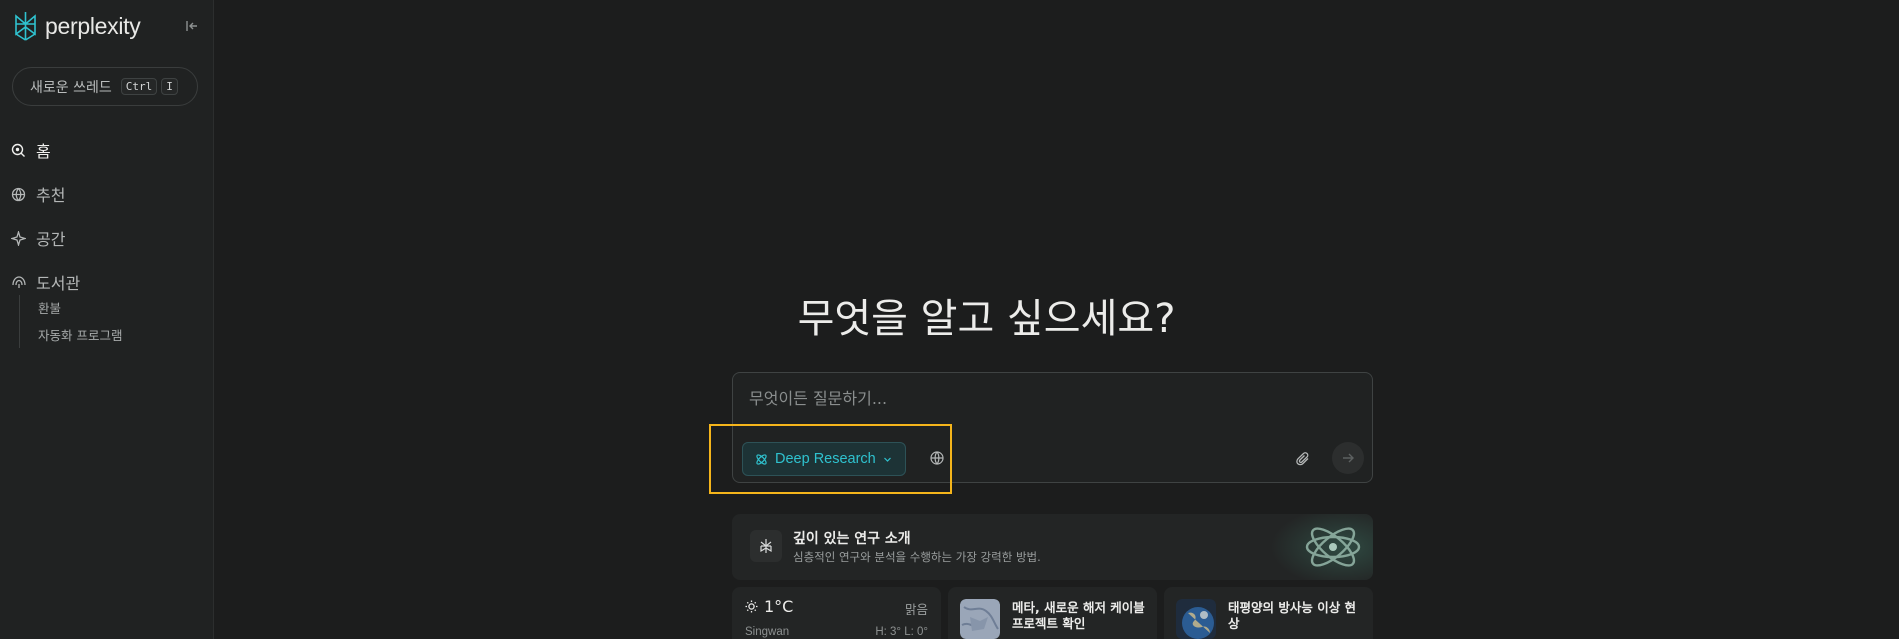 The height and width of the screenshot is (639, 1899). Describe the element at coordinates (986, 319) in the screenshot. I see `headline-text: 무엇을 알고 싶으세요?` at that location.